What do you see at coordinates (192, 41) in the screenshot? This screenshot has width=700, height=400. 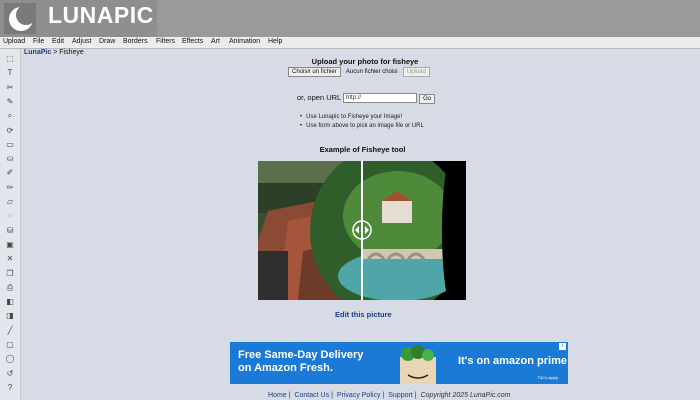 I see `menu-effects: Effects` at bounding box center [192, 41].